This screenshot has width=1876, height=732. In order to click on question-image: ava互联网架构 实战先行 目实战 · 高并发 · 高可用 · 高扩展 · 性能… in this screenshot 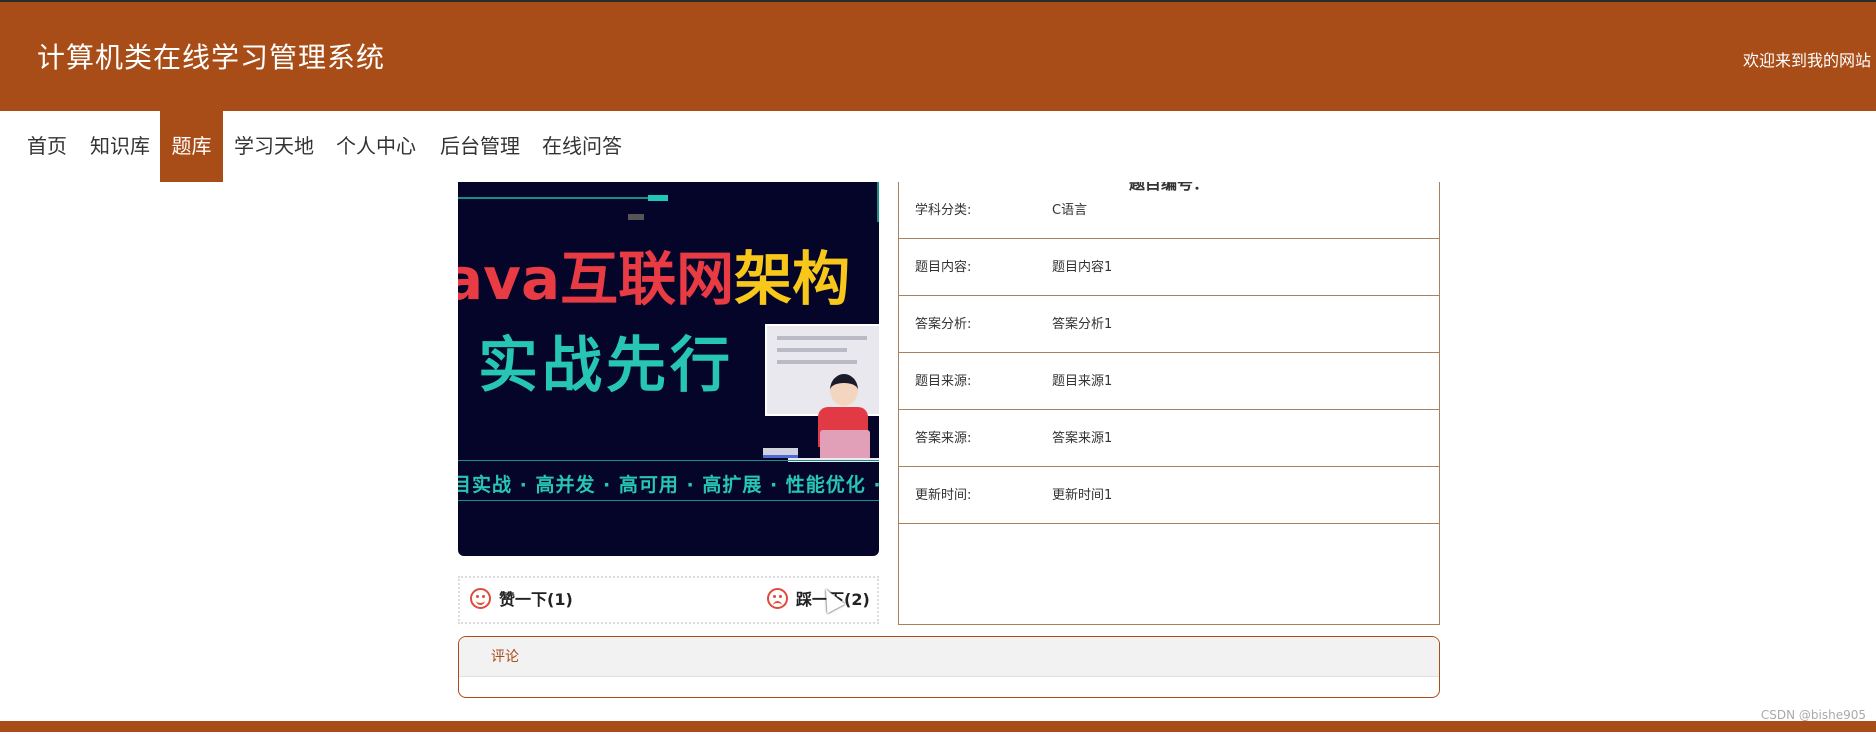, I will do `click(668, 369)`.